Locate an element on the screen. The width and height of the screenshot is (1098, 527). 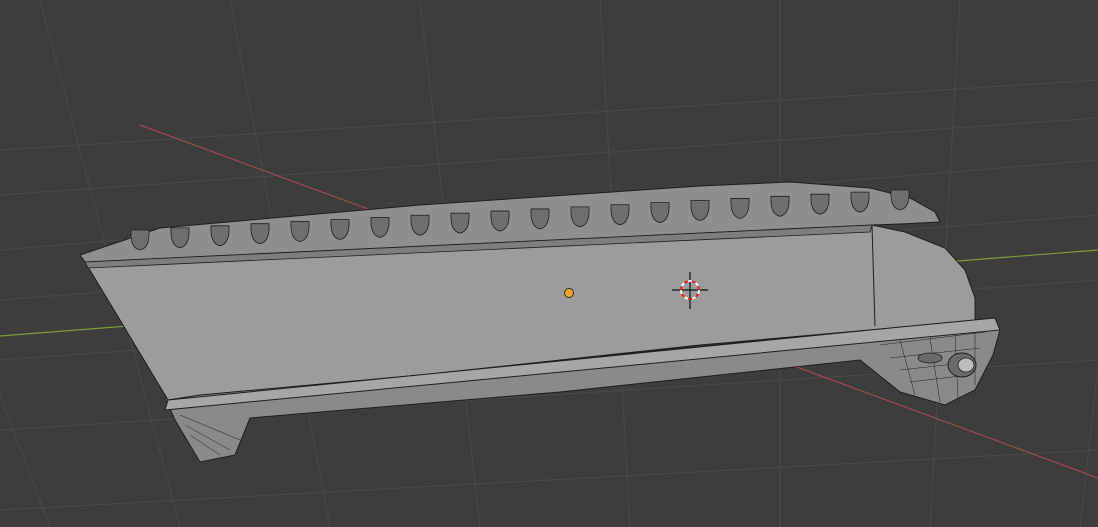
mesh-end-hole-inner is located at coordinates (966, 365).